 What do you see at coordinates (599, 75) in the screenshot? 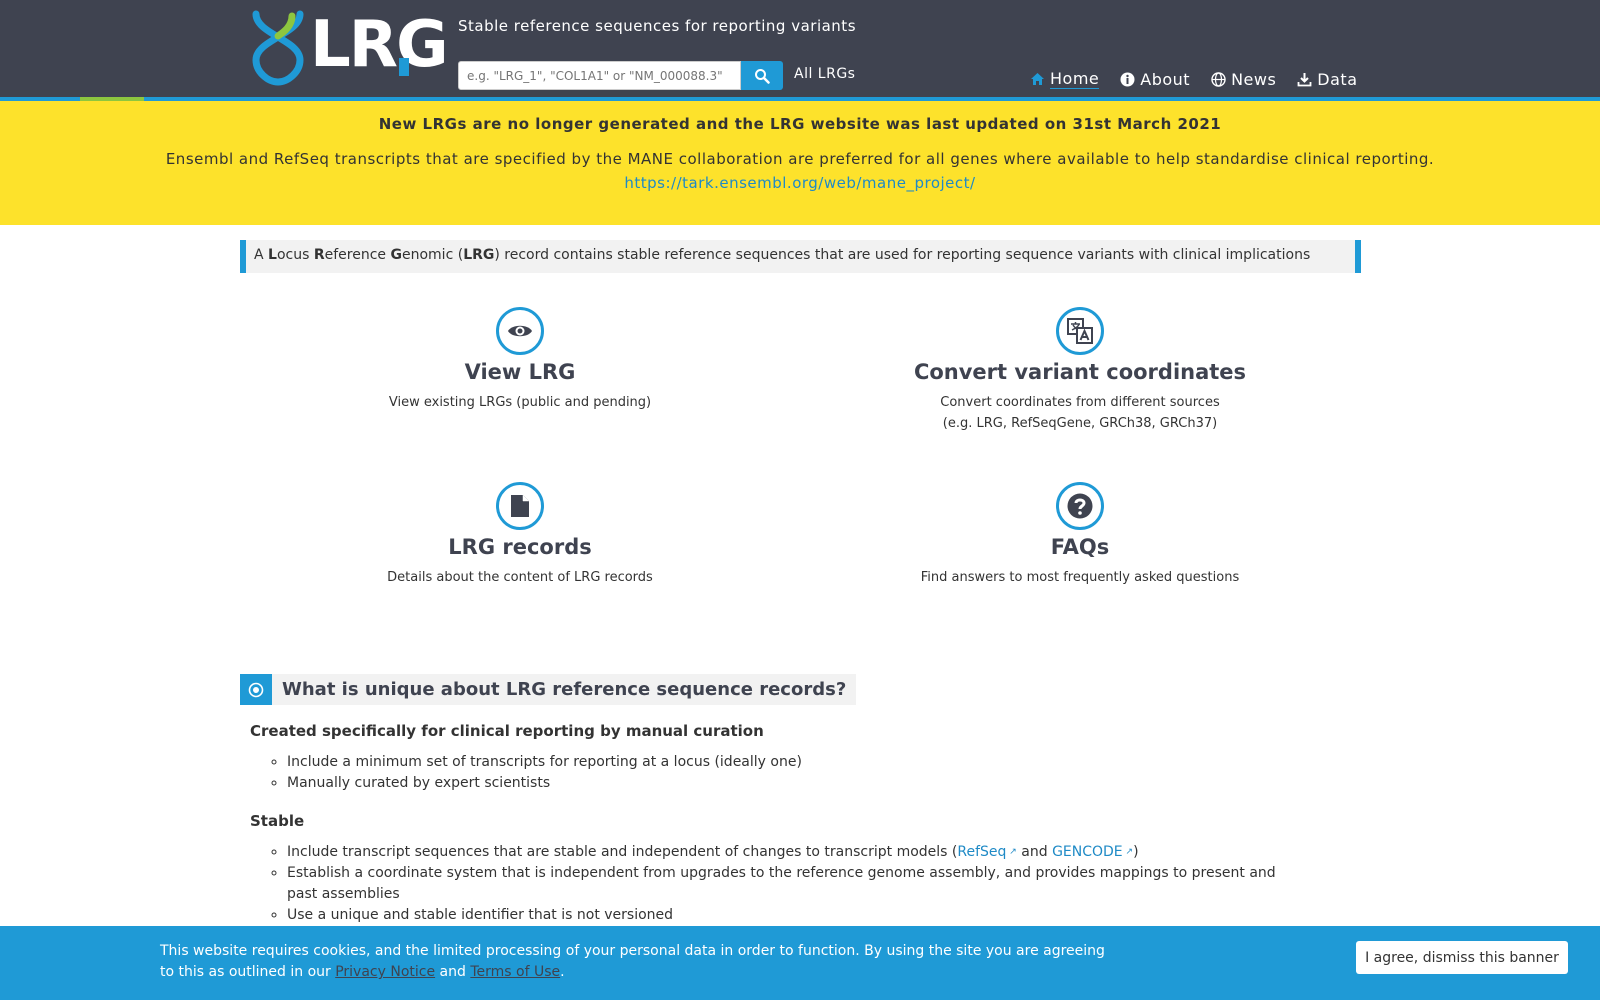
I see `search-input` at bounding box center [599, 75].